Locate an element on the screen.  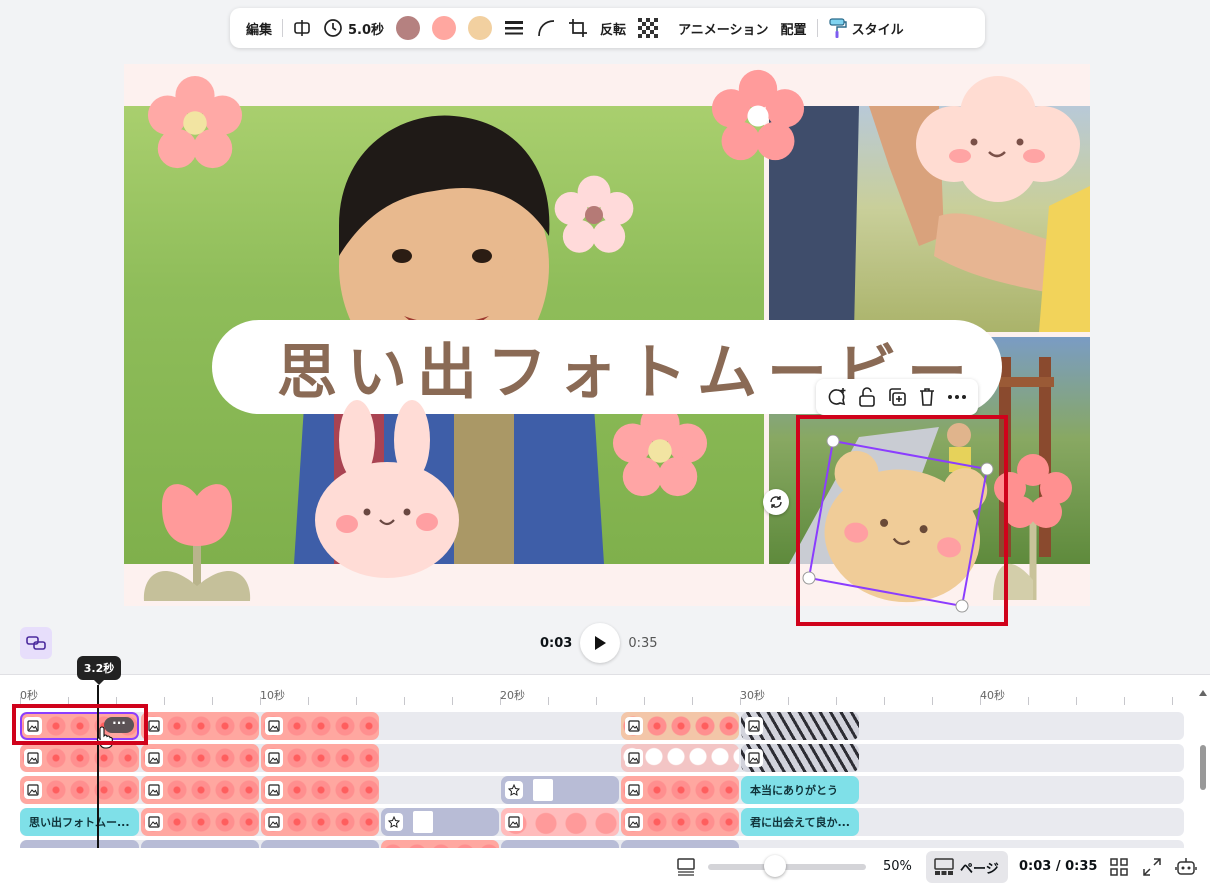
highlight-box-clip is located at coordinates (80, 724).